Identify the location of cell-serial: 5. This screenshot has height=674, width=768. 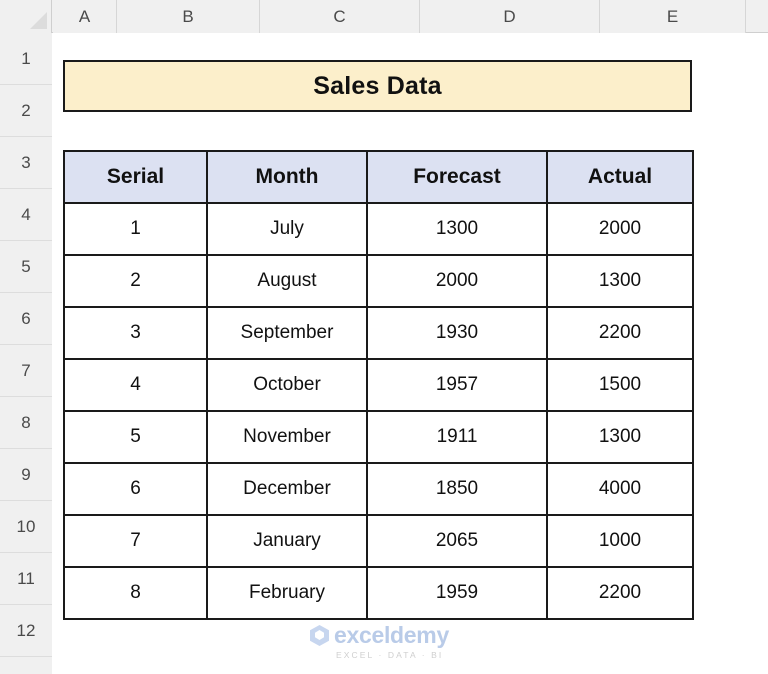
(135, 437).